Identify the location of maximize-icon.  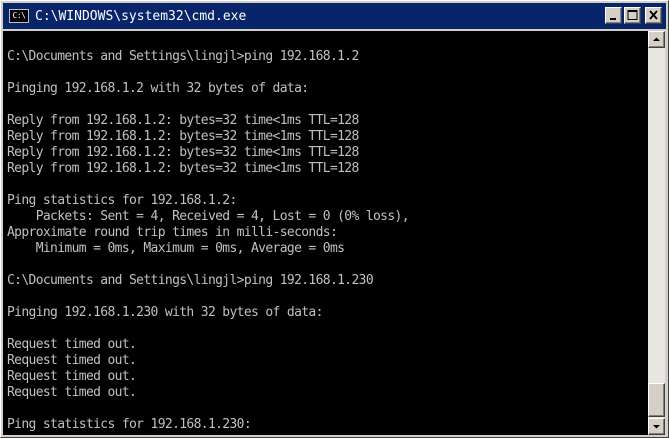
(632, 15).